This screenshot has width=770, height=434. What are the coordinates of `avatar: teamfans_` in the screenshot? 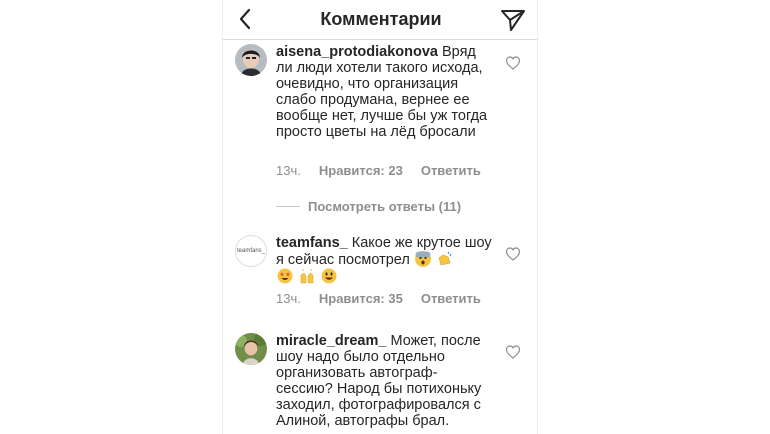 It's located at (251, 251).